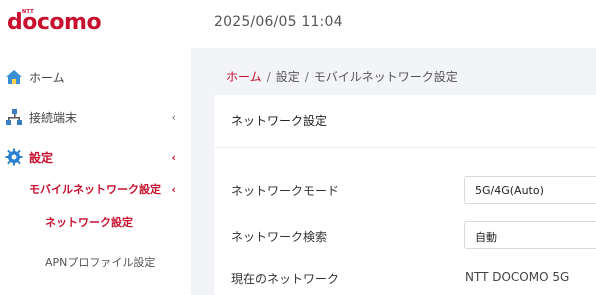  I want to click on sidebar-subitem-label: ネットワーク設定, so click(89, 222).